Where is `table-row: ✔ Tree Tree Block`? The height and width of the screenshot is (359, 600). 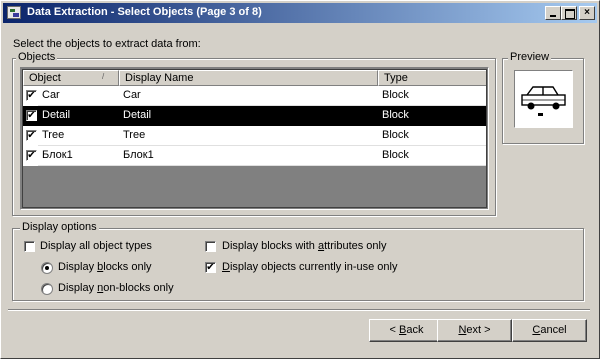 table-row: ✔ Tree Tree Block is located at coordinates (254, 136).